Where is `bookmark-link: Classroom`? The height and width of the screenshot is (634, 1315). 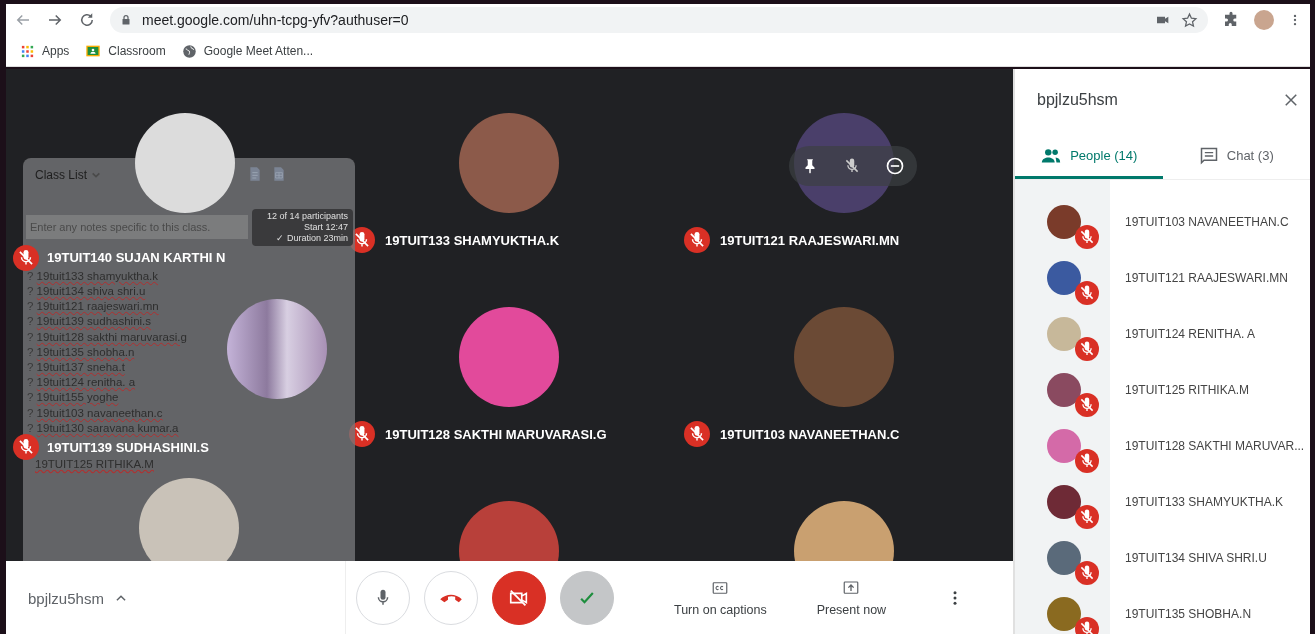 bookmark-link: Classroom is located at coordinates (137, 51).